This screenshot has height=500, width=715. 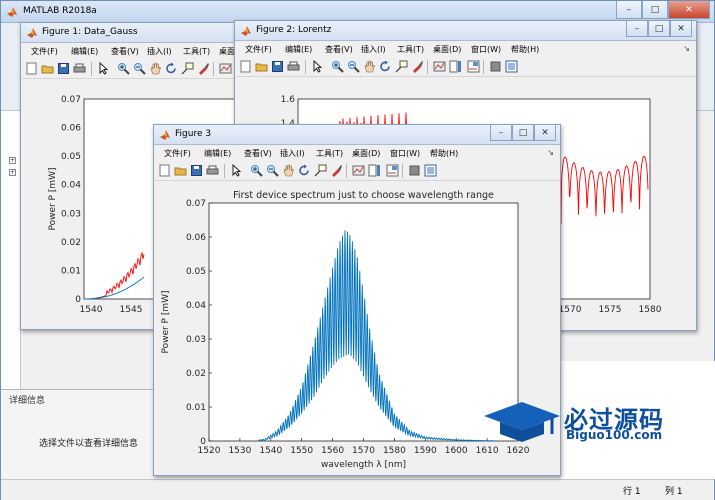 What do you see at coordinates (357, 135) in the screenshot?
I see `figure-titlebar: Figure 3 – □ ✕` at bounding box center [357, 135].